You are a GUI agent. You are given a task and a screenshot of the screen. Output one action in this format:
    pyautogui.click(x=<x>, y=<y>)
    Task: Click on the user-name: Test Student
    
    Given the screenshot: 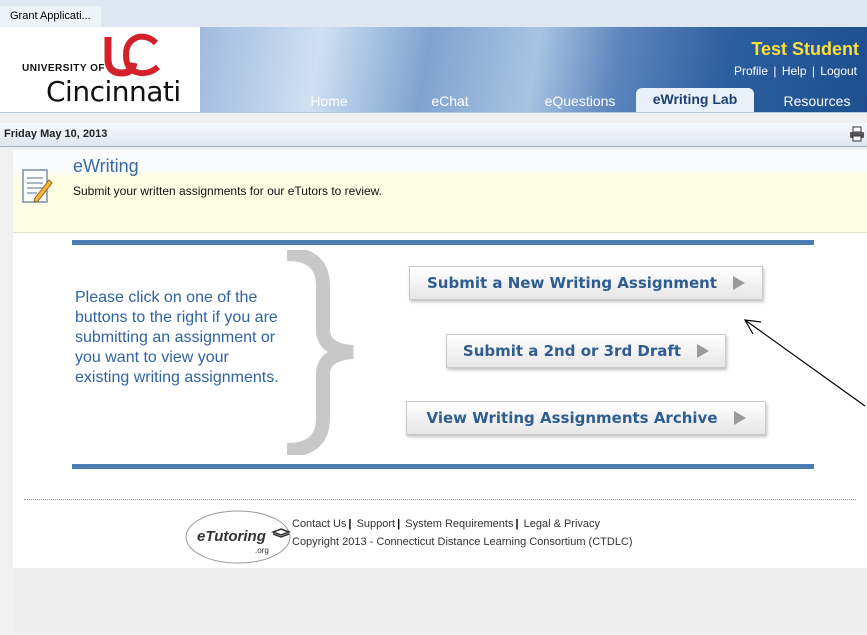 What is the action you would take?
    pyautogui.click(x=805, y=49)
    